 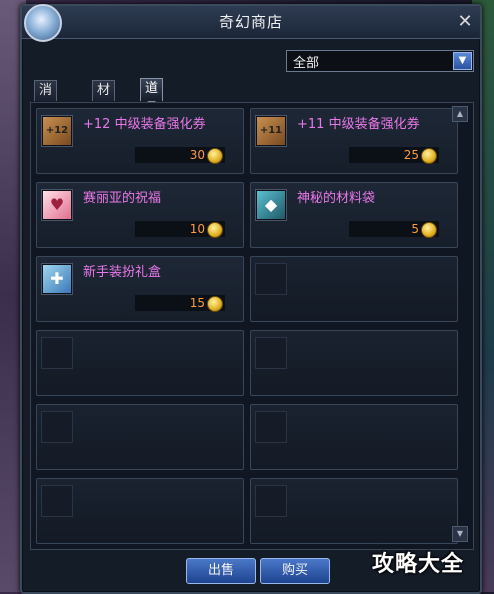 I want to click on enhancement-scroll-icon: +11, so click(x=271, y=131).